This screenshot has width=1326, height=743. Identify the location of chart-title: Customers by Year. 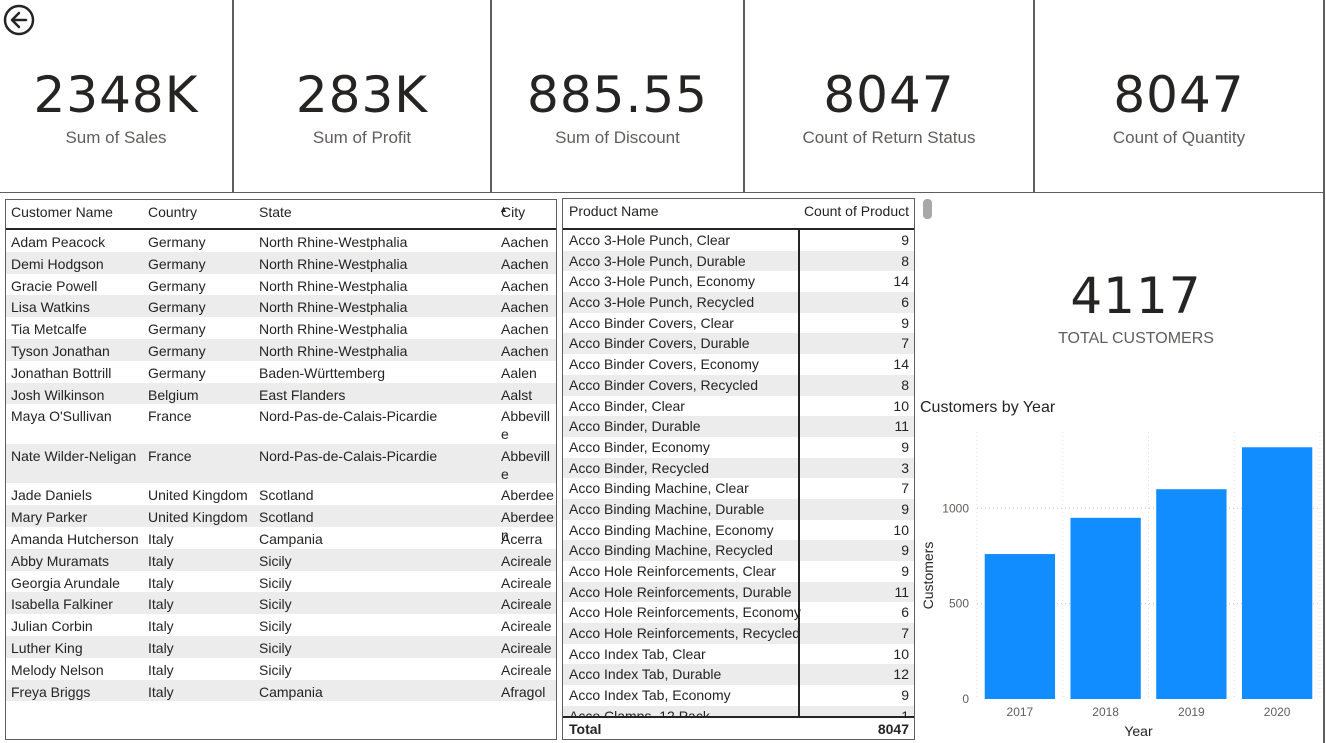
(988, 407).